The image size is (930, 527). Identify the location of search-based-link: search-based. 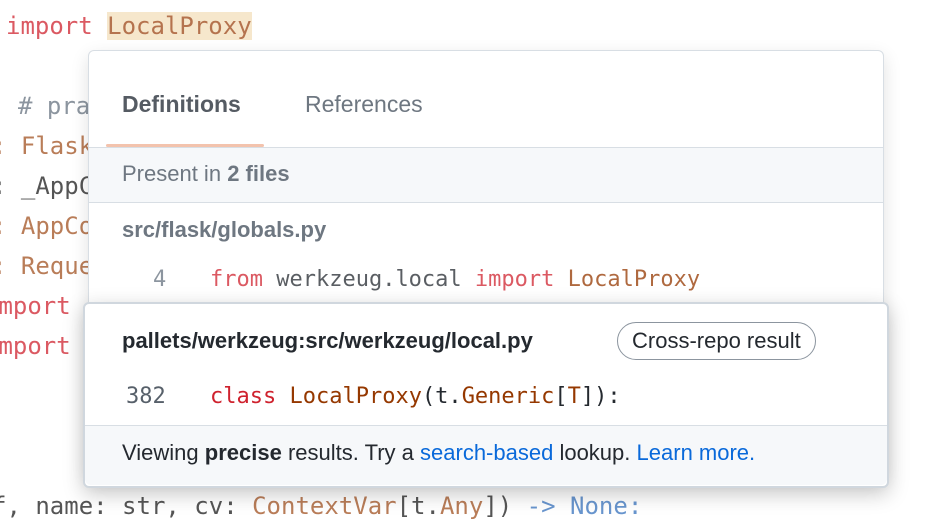
(486, 452).